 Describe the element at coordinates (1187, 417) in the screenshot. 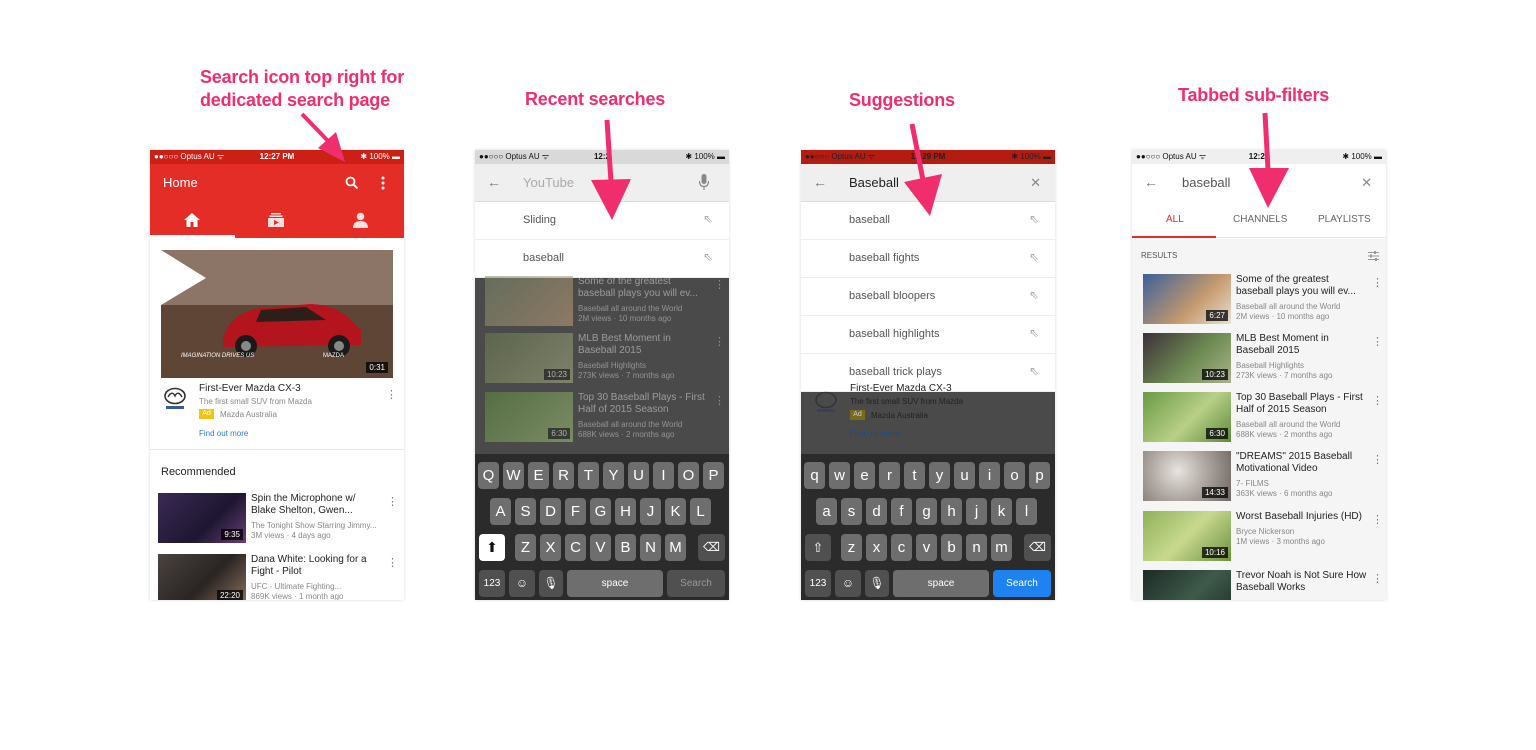

I see `video-thumbnail: 6:30` at that location.